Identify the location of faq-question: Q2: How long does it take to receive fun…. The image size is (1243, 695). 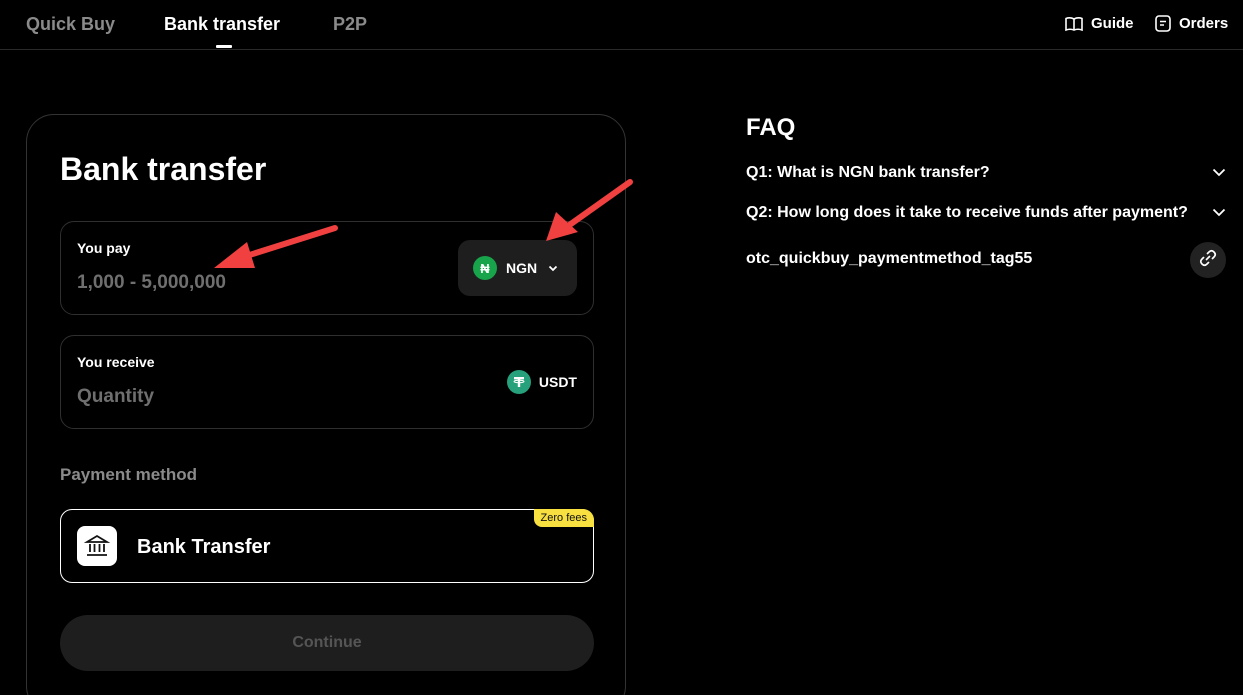
(967, 212).